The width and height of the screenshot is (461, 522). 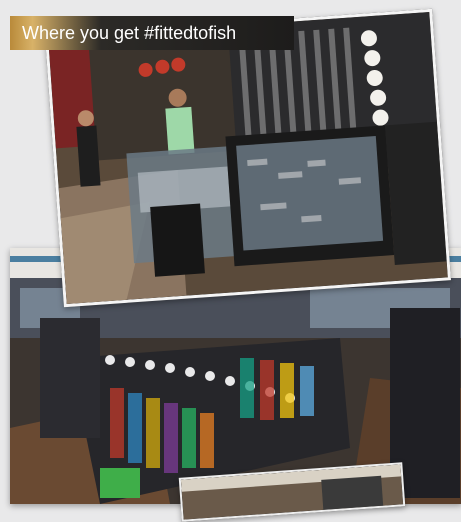 What do you see at coordinates (129, 33) in the screenshot?
I see `banner-text: Where you get #fittedtofish` at bounding box center [129, 33].